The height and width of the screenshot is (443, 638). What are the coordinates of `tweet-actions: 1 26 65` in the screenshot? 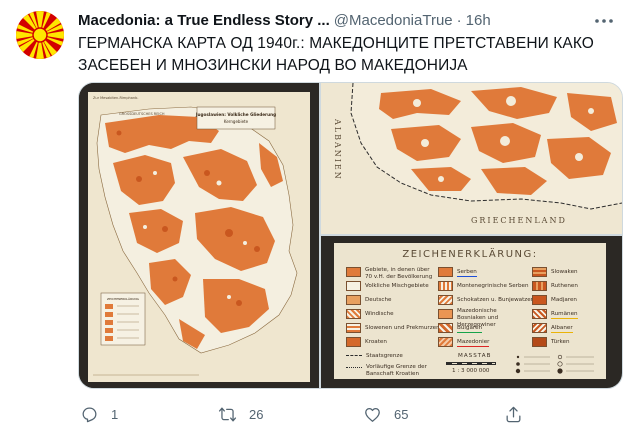 It's located at (350, 414).